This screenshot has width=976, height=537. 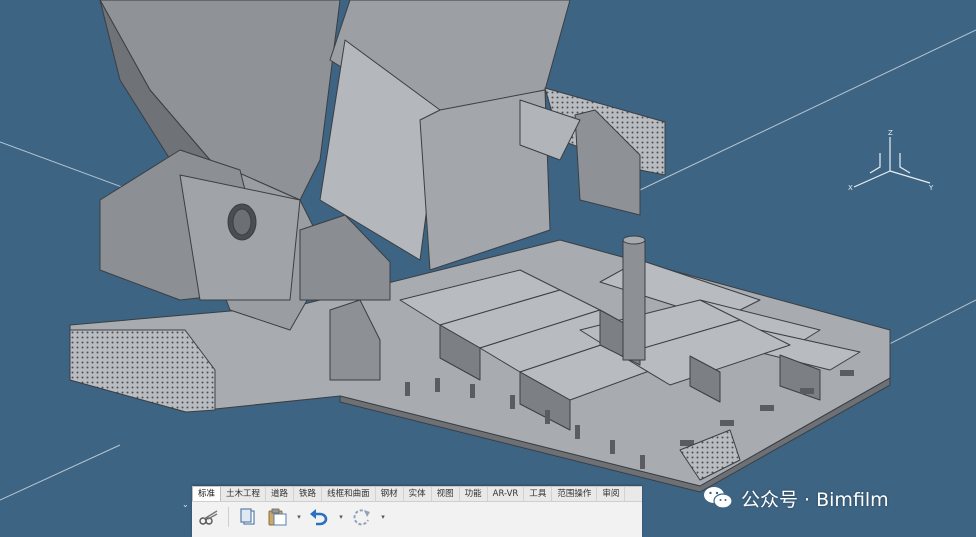 I want to click on z-axis-label: Z, so click(x=890, y=133).